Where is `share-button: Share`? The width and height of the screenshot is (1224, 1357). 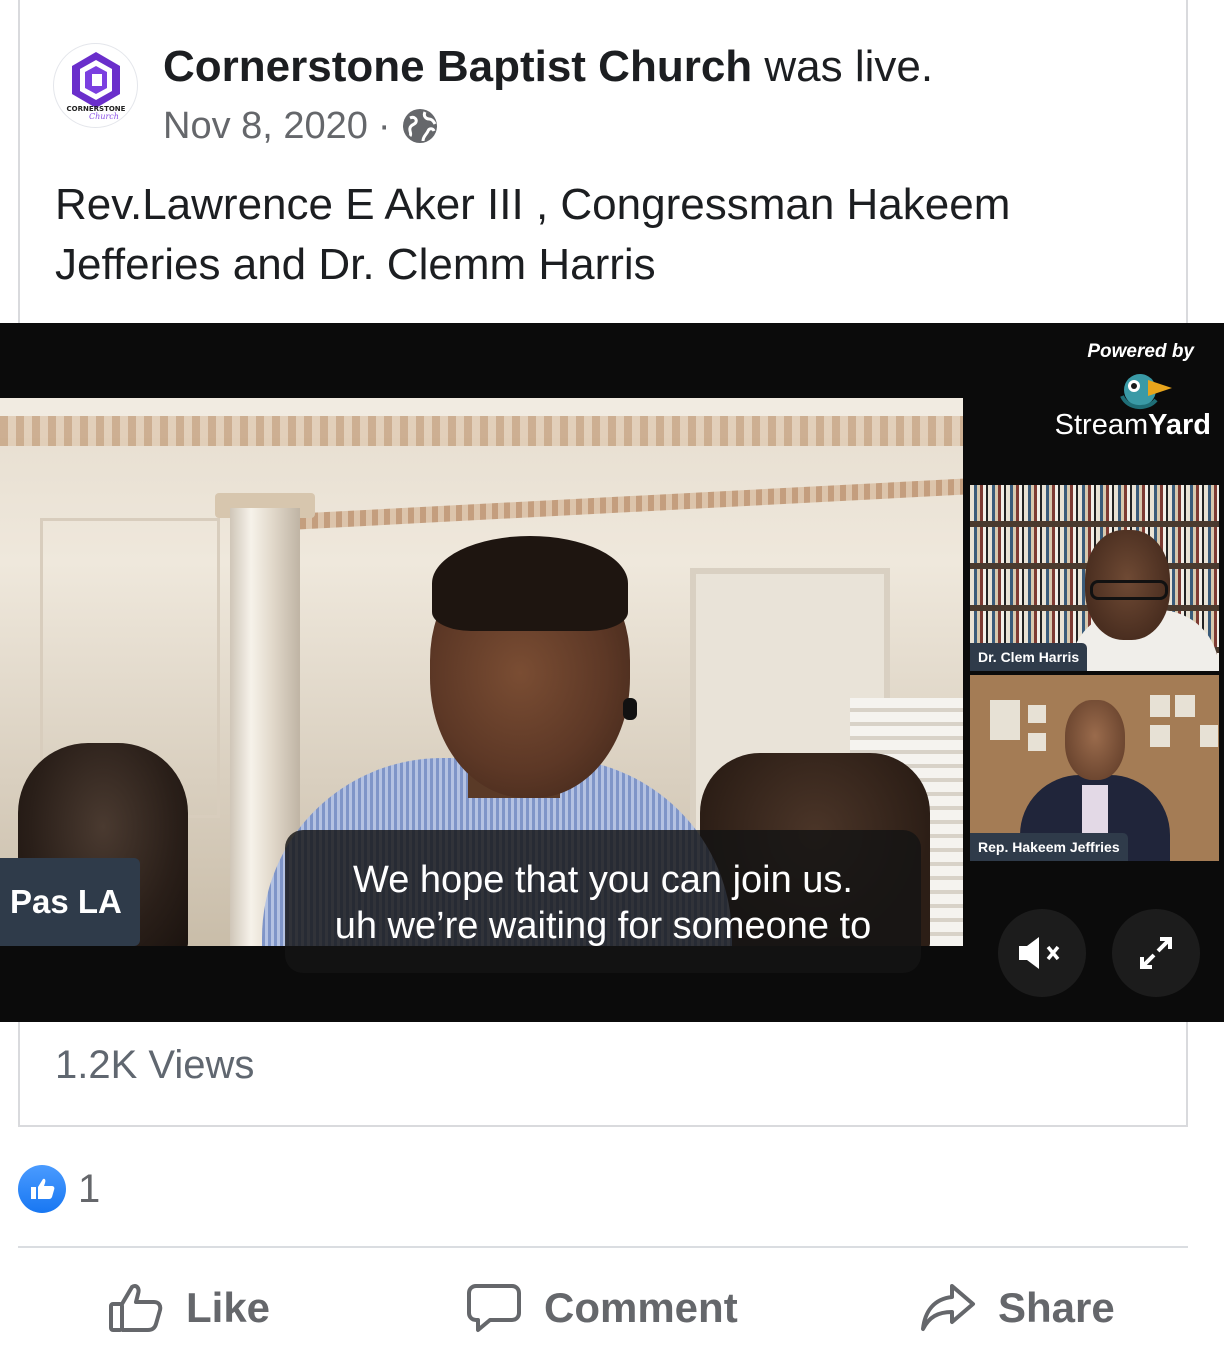 share-button: Share is located at coordinates (1017, 1308).